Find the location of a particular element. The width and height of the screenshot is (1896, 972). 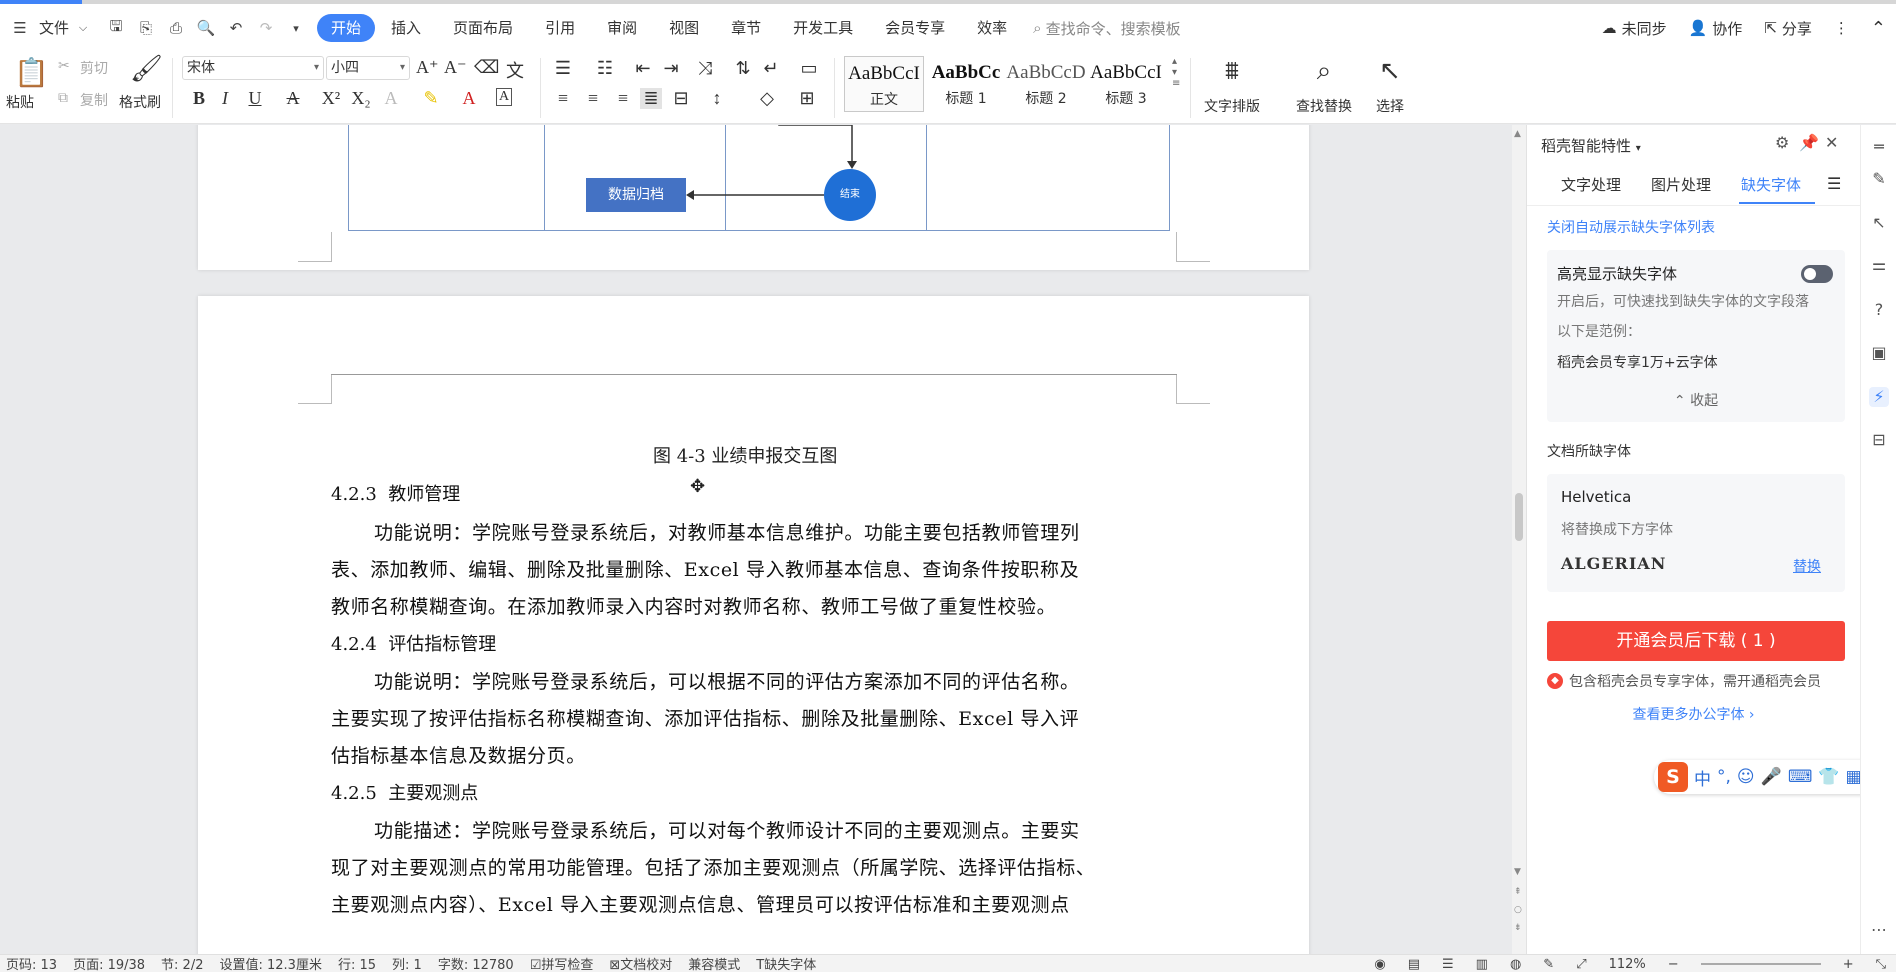

tab-text-processing: 文字处理 is located at coordinates (1591, 184).